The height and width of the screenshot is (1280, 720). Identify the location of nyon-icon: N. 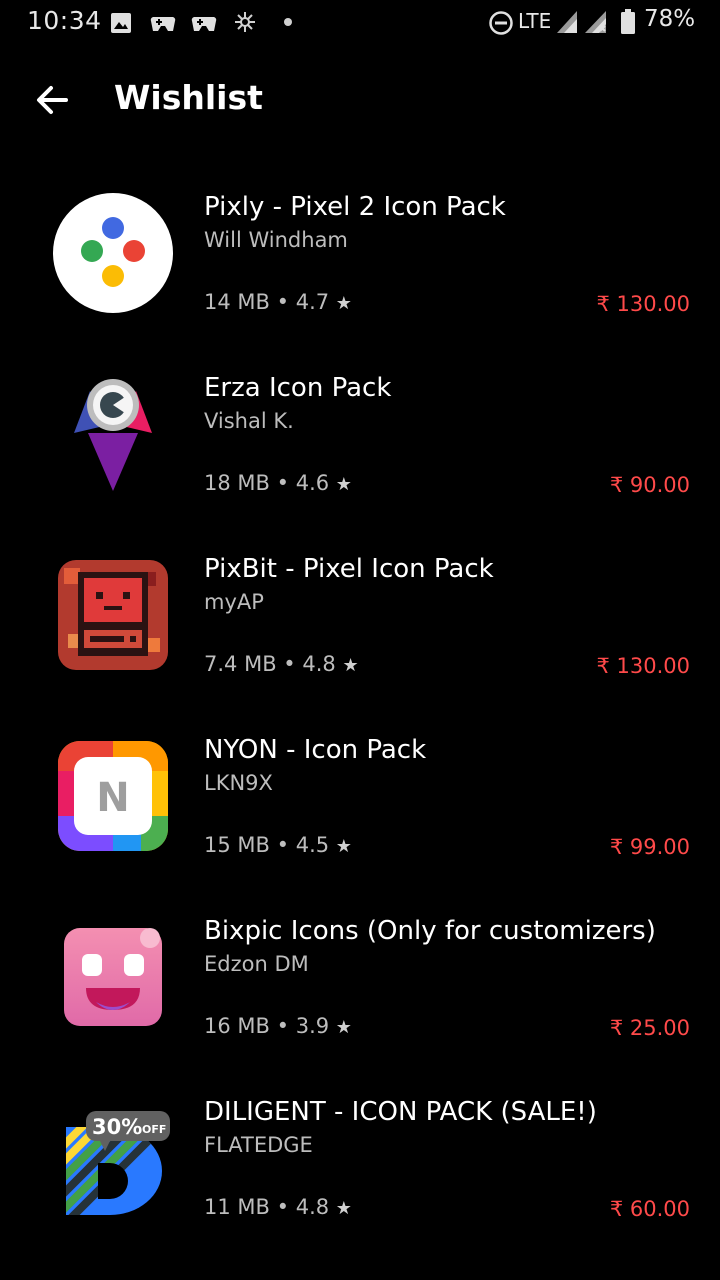
(113, 796).